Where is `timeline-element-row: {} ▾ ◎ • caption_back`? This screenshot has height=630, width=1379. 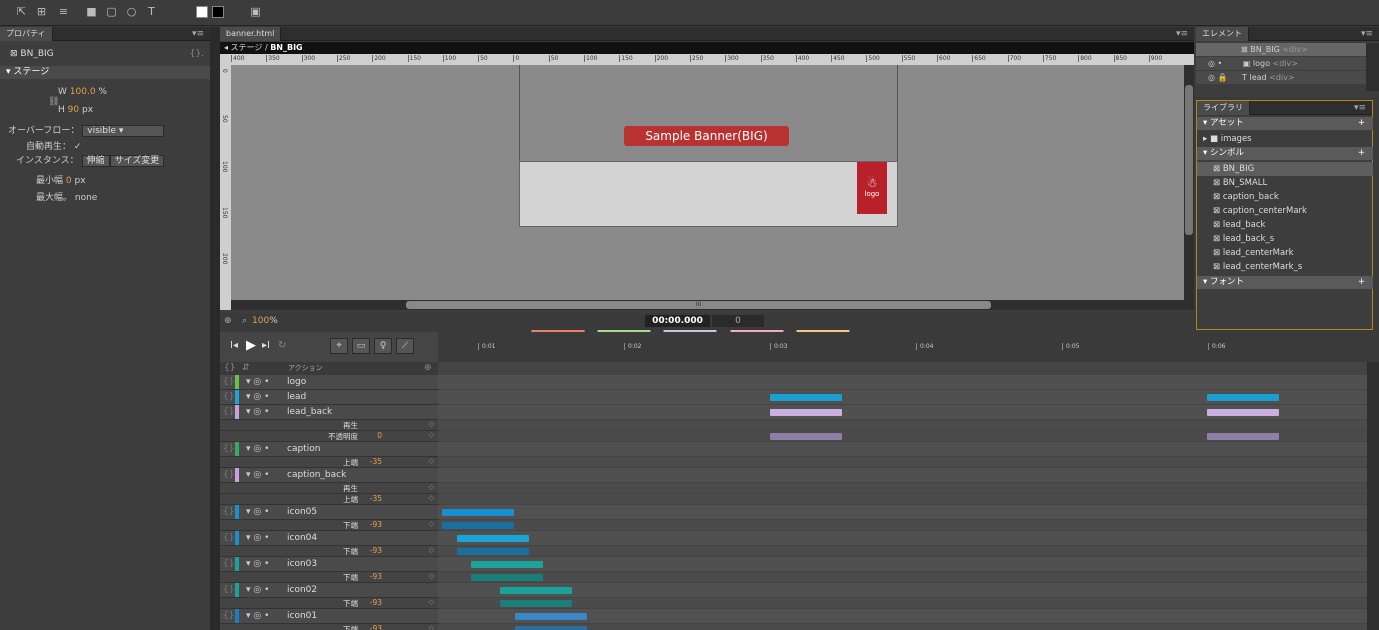
timeline-element-row: {} ▾ ◎ • caption_back is located at coordinates (793, 475).